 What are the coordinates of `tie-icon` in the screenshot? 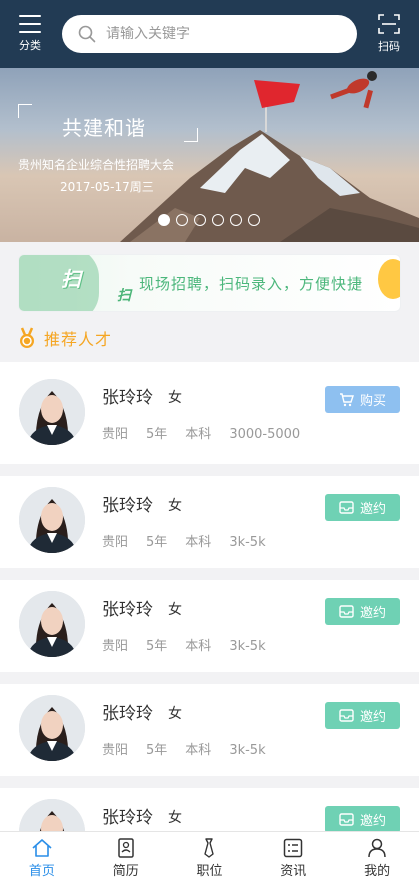 It's located at (209, 848).